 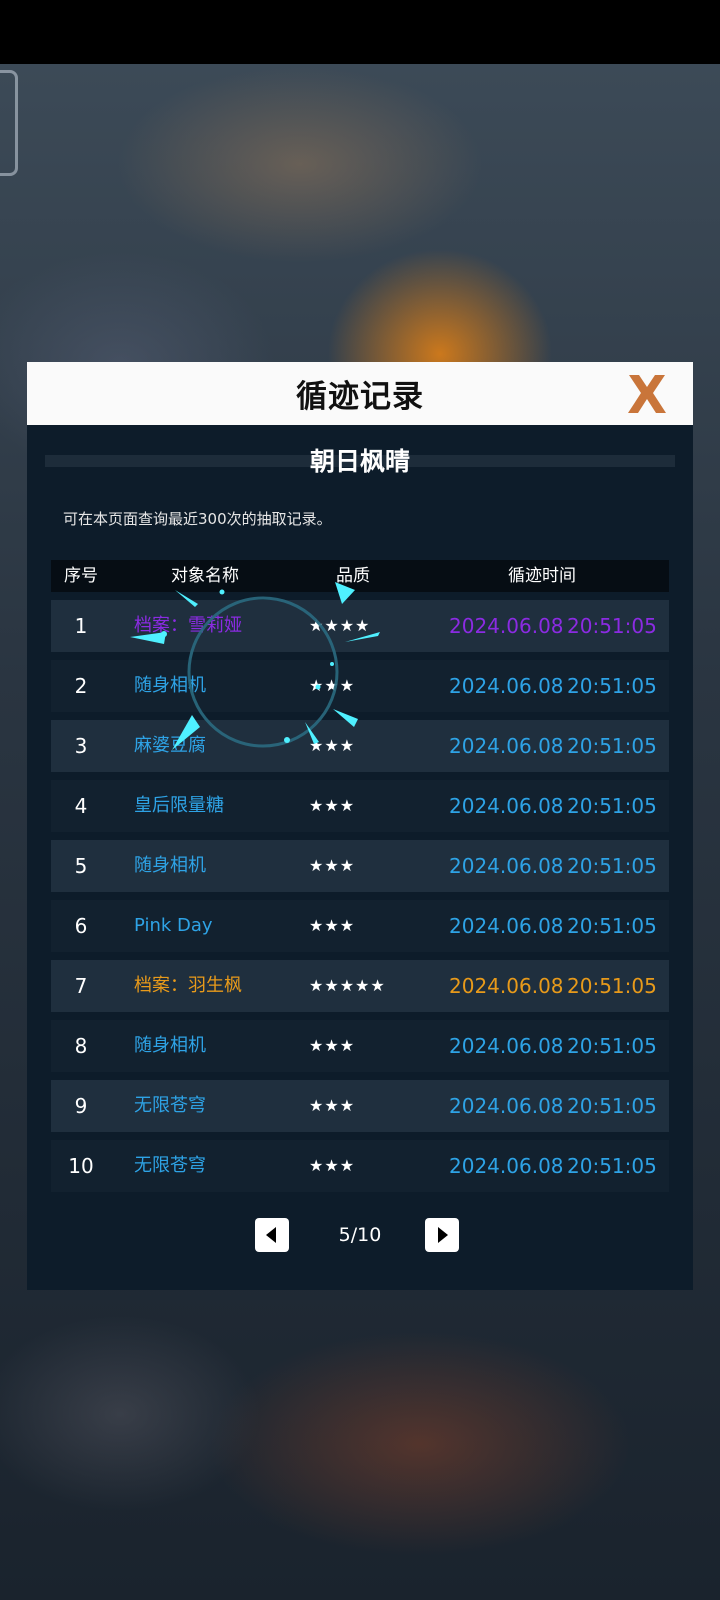 I want to click on table-row: 7 档案：羽生枫 ★★★★★ 2024.06.08 20:51:05, so click(x=360, y=986).